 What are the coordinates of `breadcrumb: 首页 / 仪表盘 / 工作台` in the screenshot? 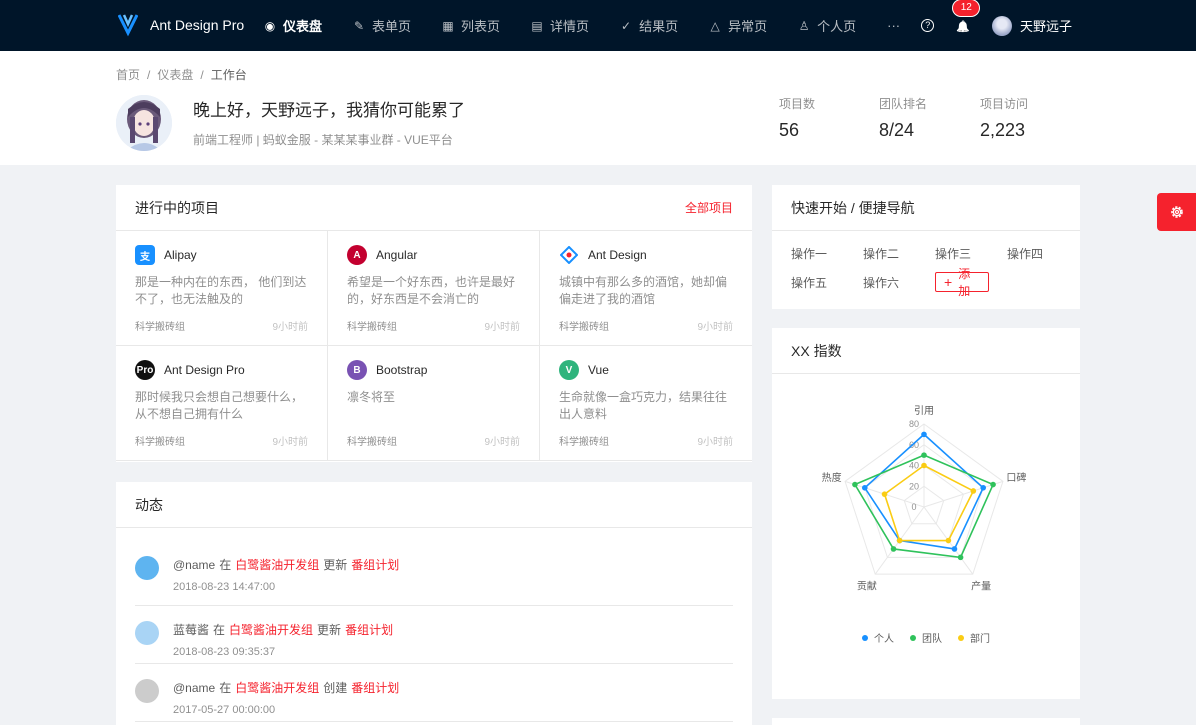 It's located at (181, 75).